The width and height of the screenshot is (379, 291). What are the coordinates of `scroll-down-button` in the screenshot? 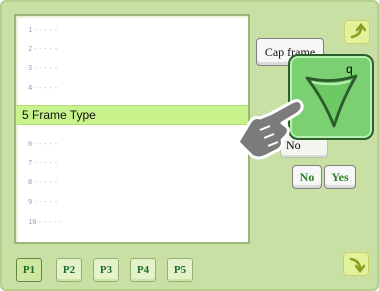 It's located at (356, 264).